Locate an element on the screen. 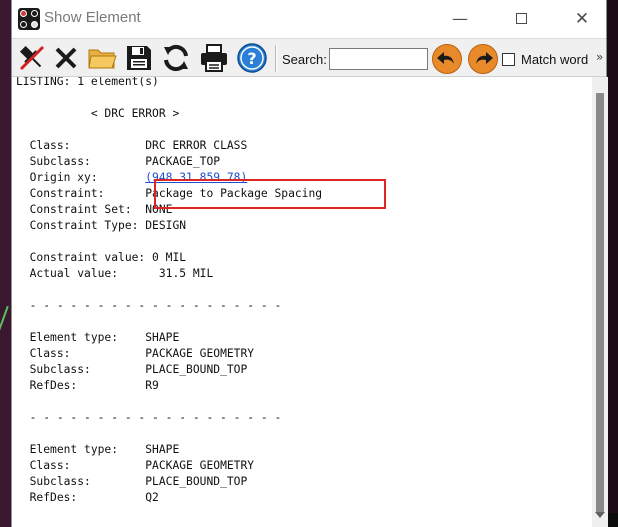 The image size is (618, 527). field-value: 0 MIL is located at coordinates (169, 257).